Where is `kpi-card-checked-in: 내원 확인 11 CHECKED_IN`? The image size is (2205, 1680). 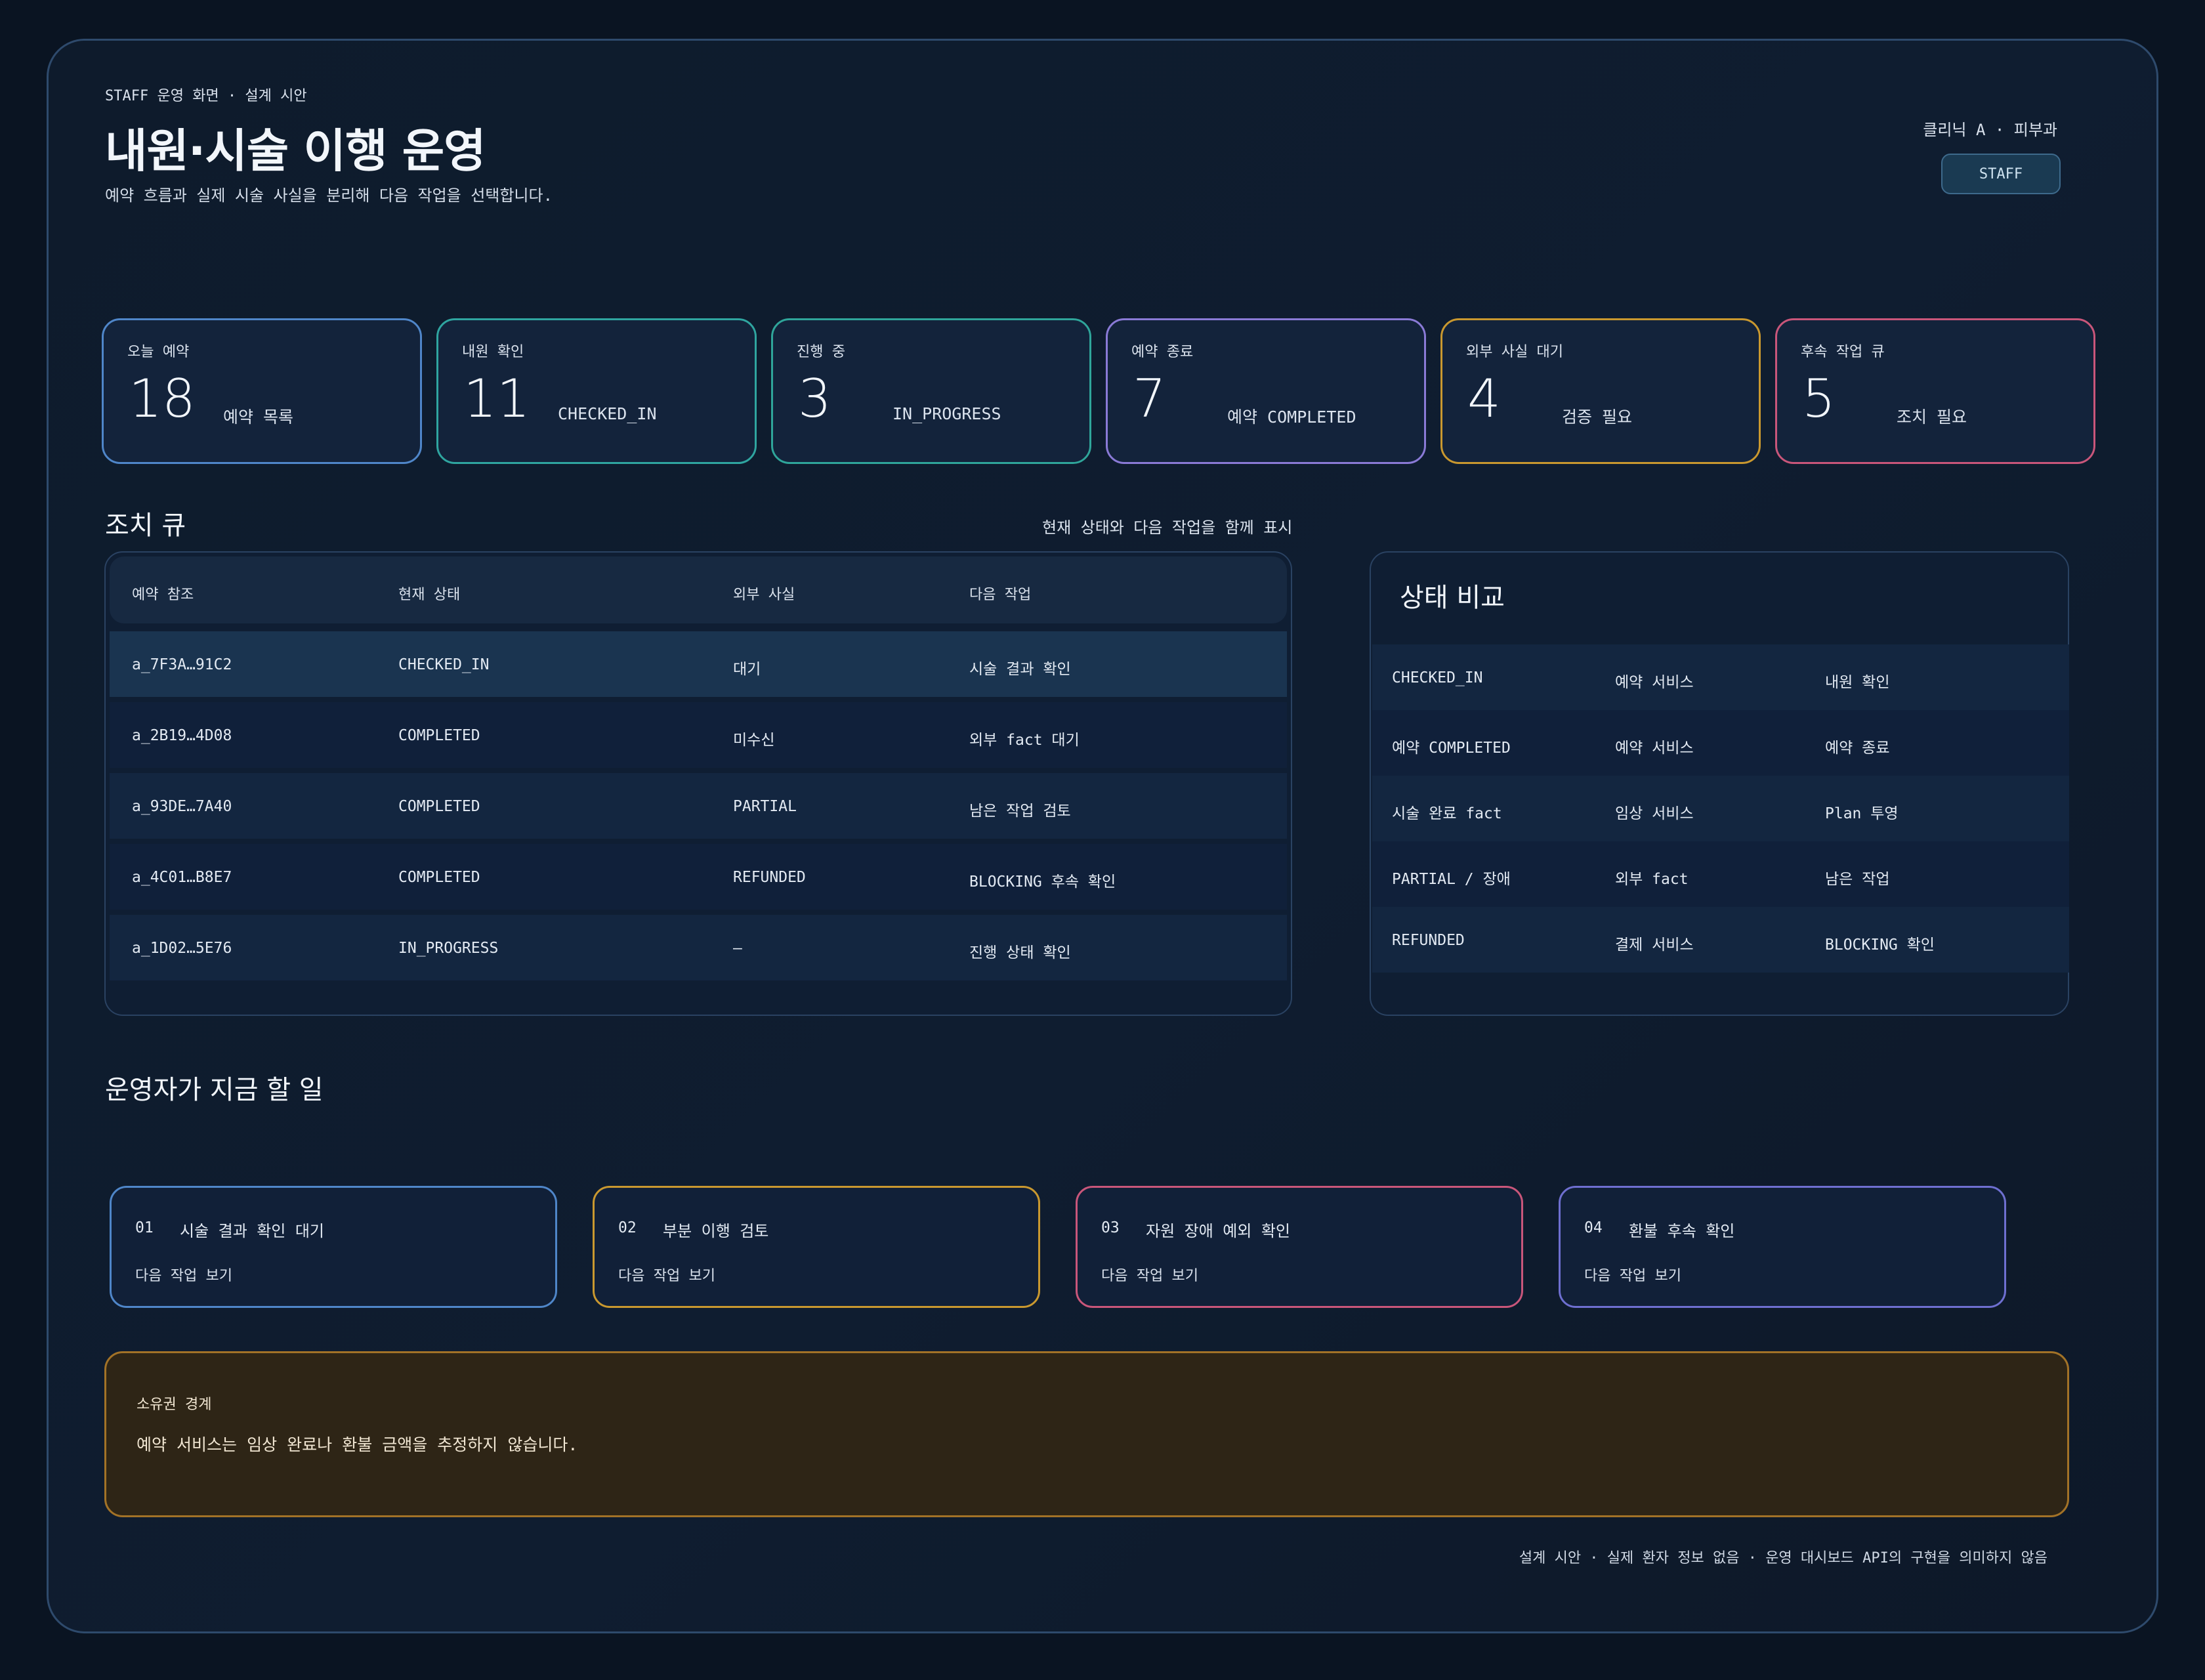
kpi-card-checked-in: 내원 확인 11 CHECKED_IN is located at coordinates (596, 391).